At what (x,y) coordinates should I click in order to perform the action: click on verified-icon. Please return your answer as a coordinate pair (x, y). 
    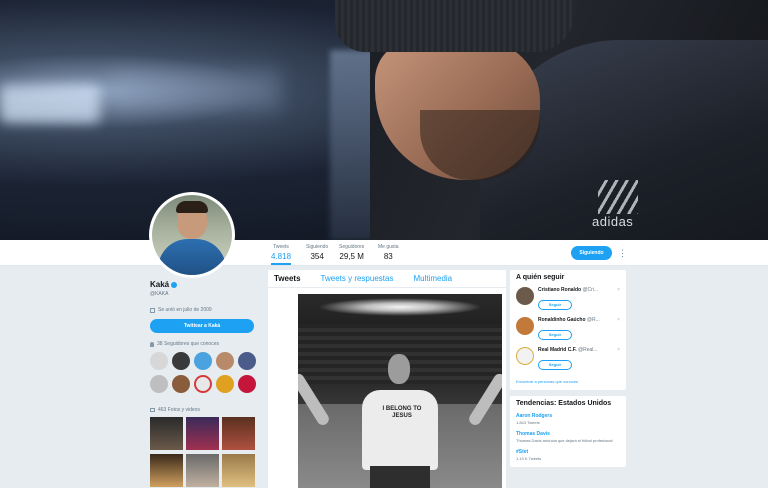
    Looking at the image, I should click on (174, 284).